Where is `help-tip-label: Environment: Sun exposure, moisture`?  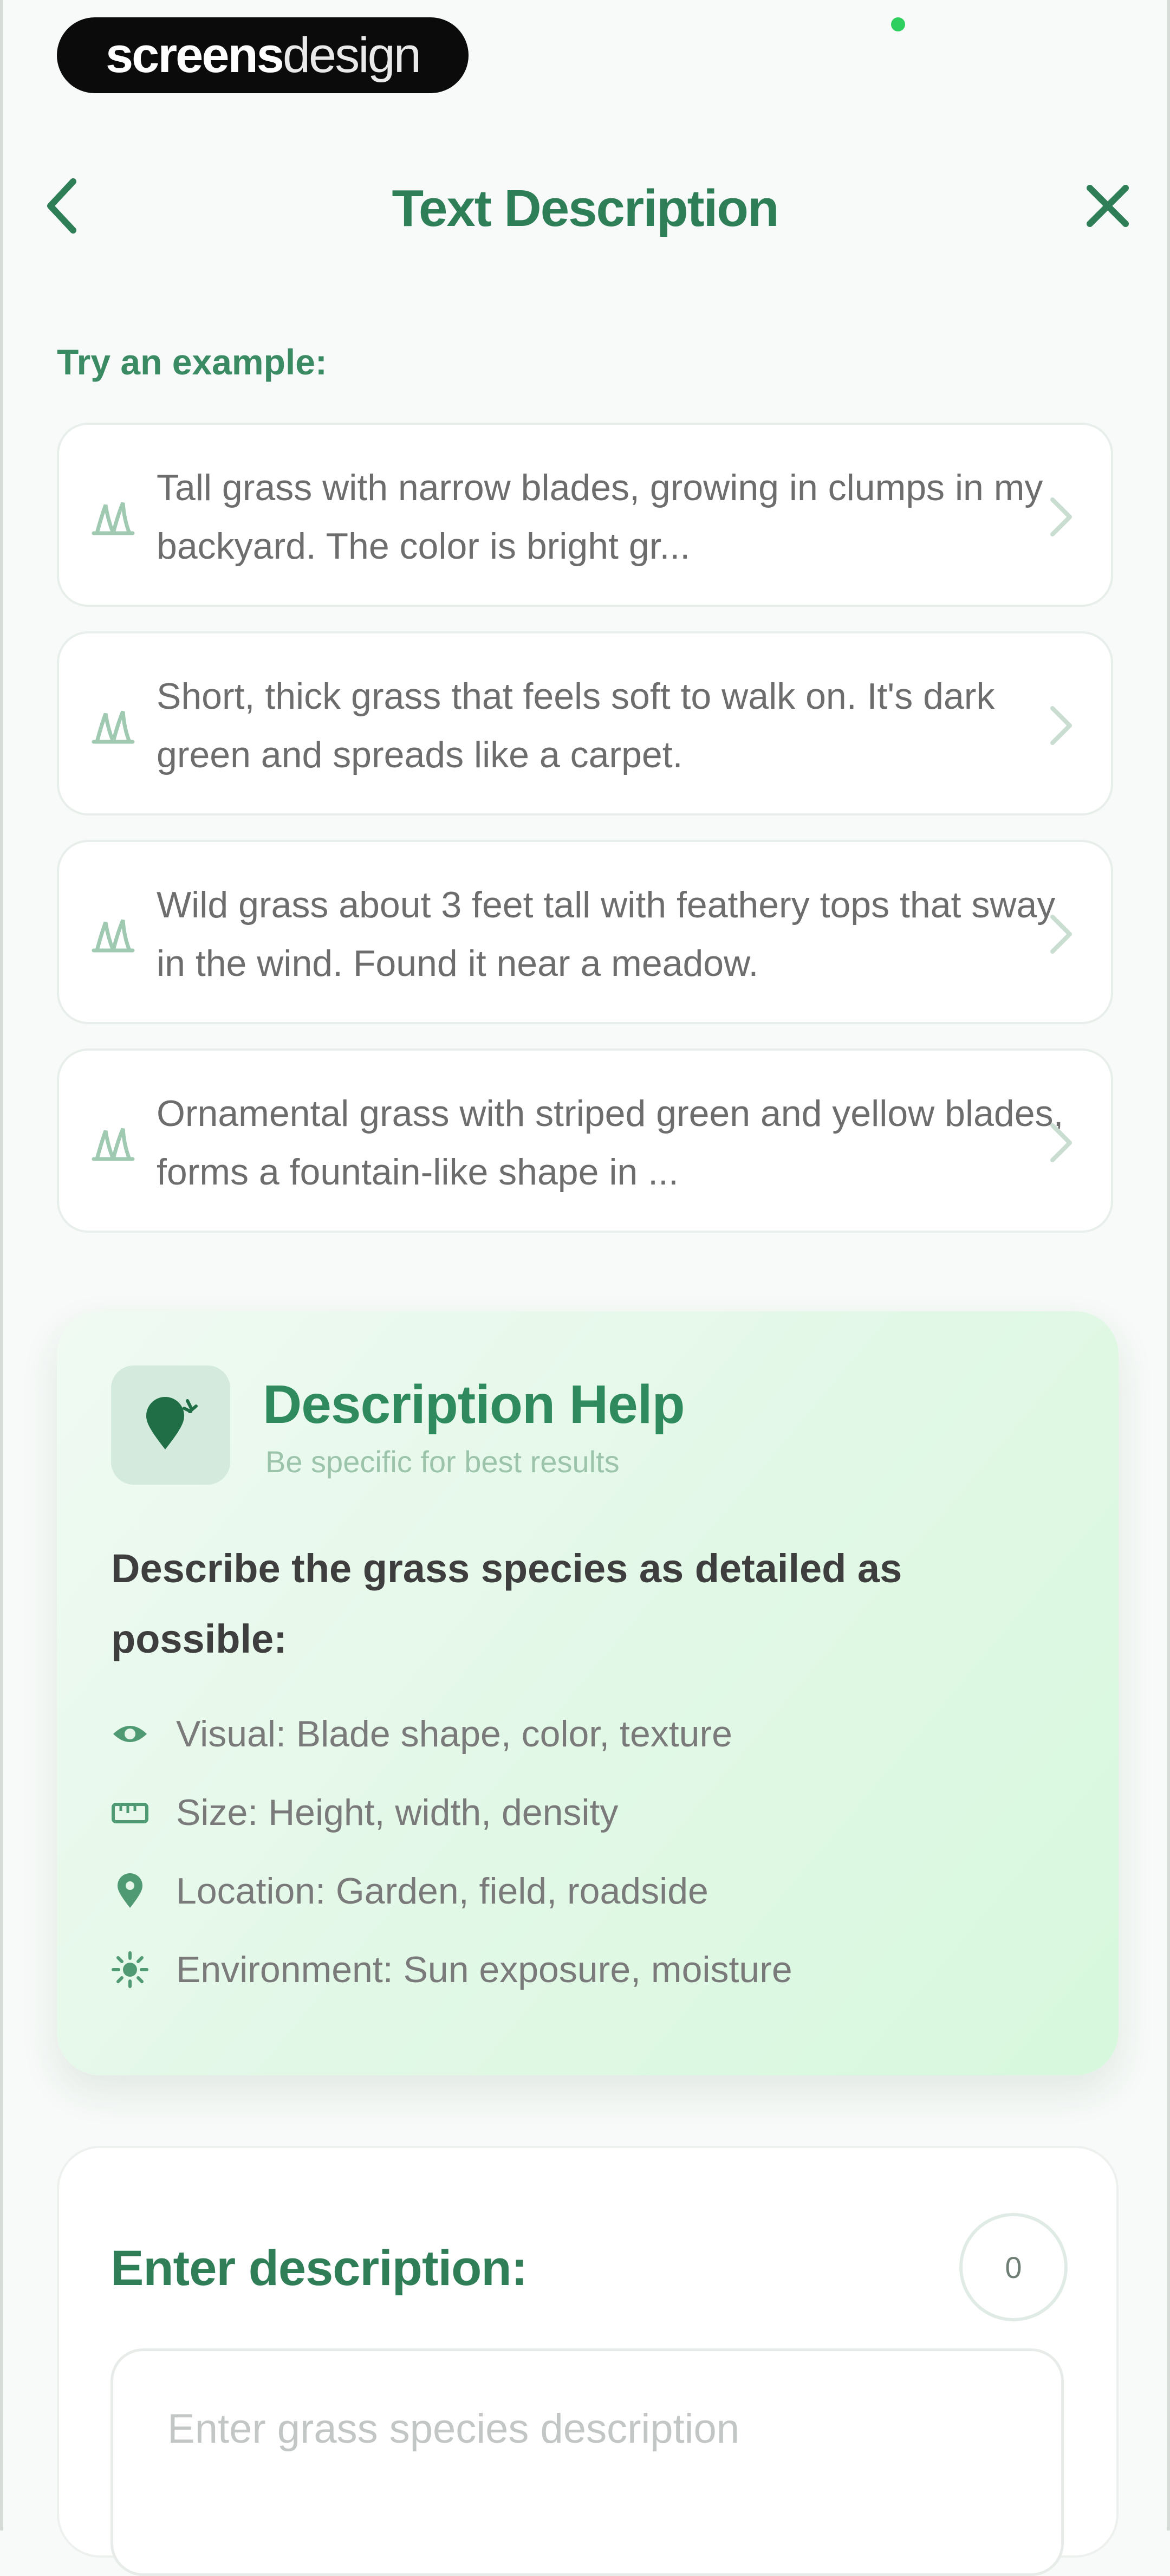
help-tip-label: Environment: Sun exposure, moisture is located at coordinates (484, 1969).